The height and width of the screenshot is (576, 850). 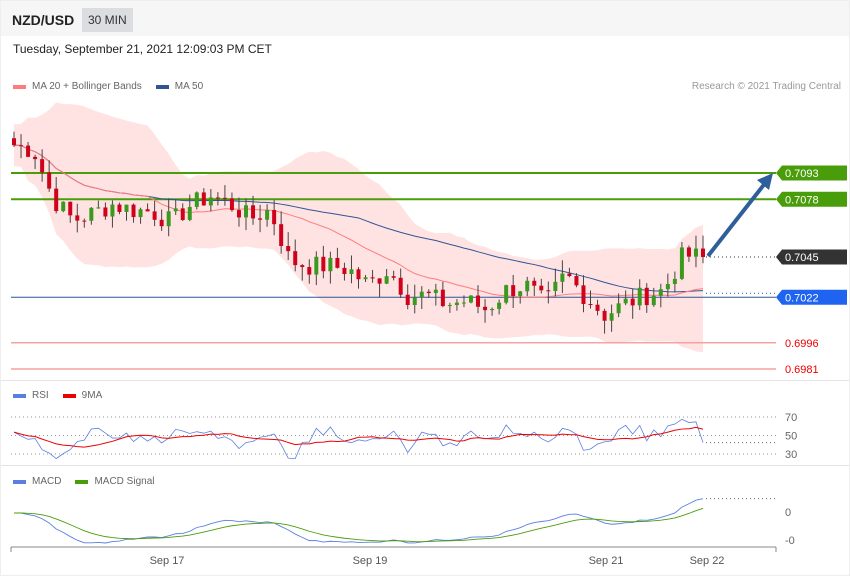 What do you see at coordinates (791, 437) in the screenshot?
I see `rsi-tick: 50` at bounding box center [791, 437].